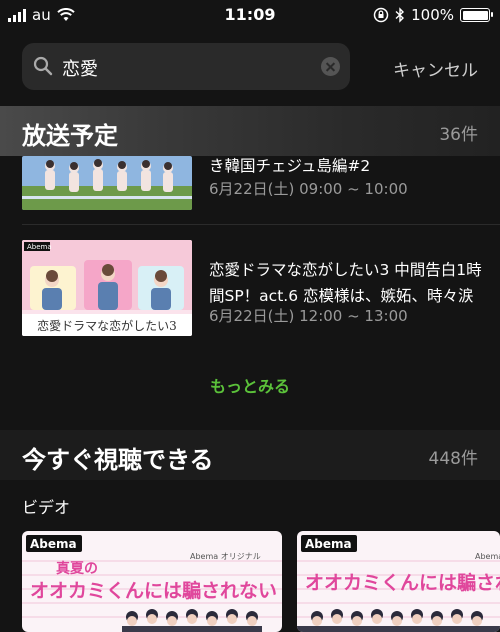 The image size is (500, 632). I want to click on program-thumbnail, so click(107, 183).